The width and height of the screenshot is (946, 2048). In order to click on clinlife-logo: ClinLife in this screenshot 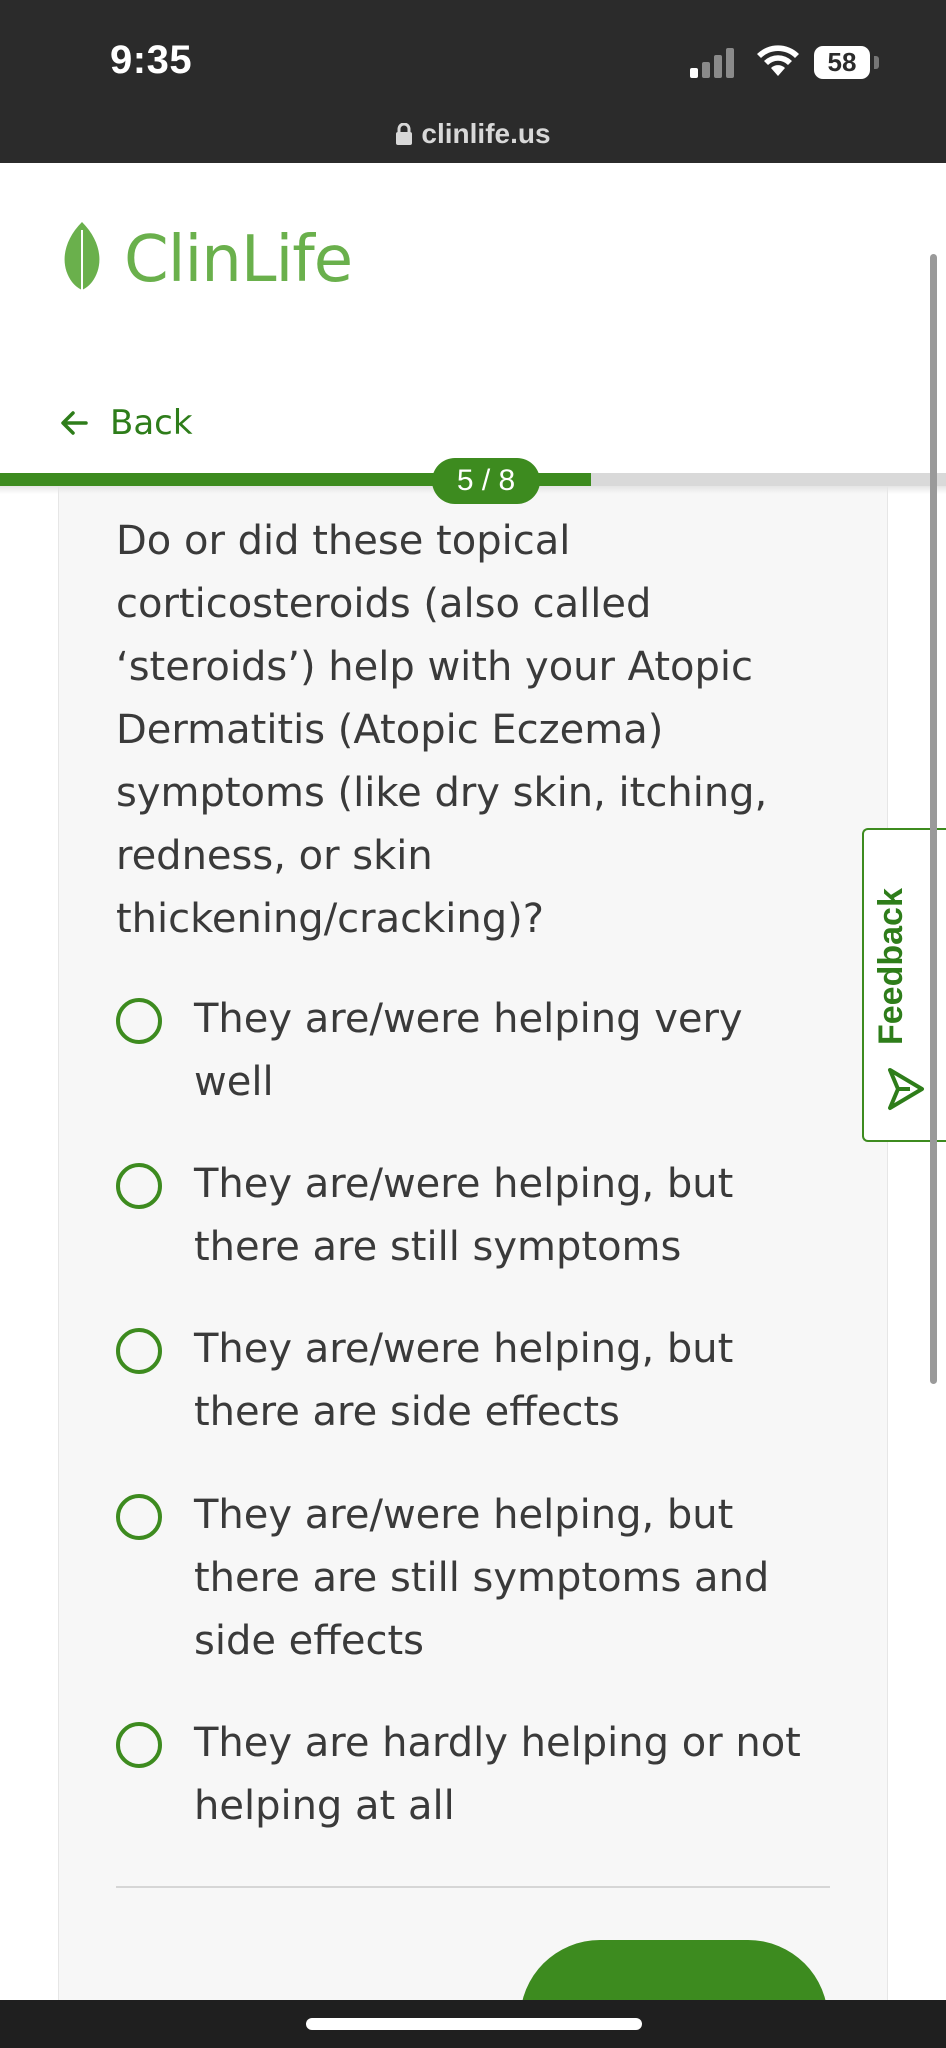, I will do `click(205, 260)`.